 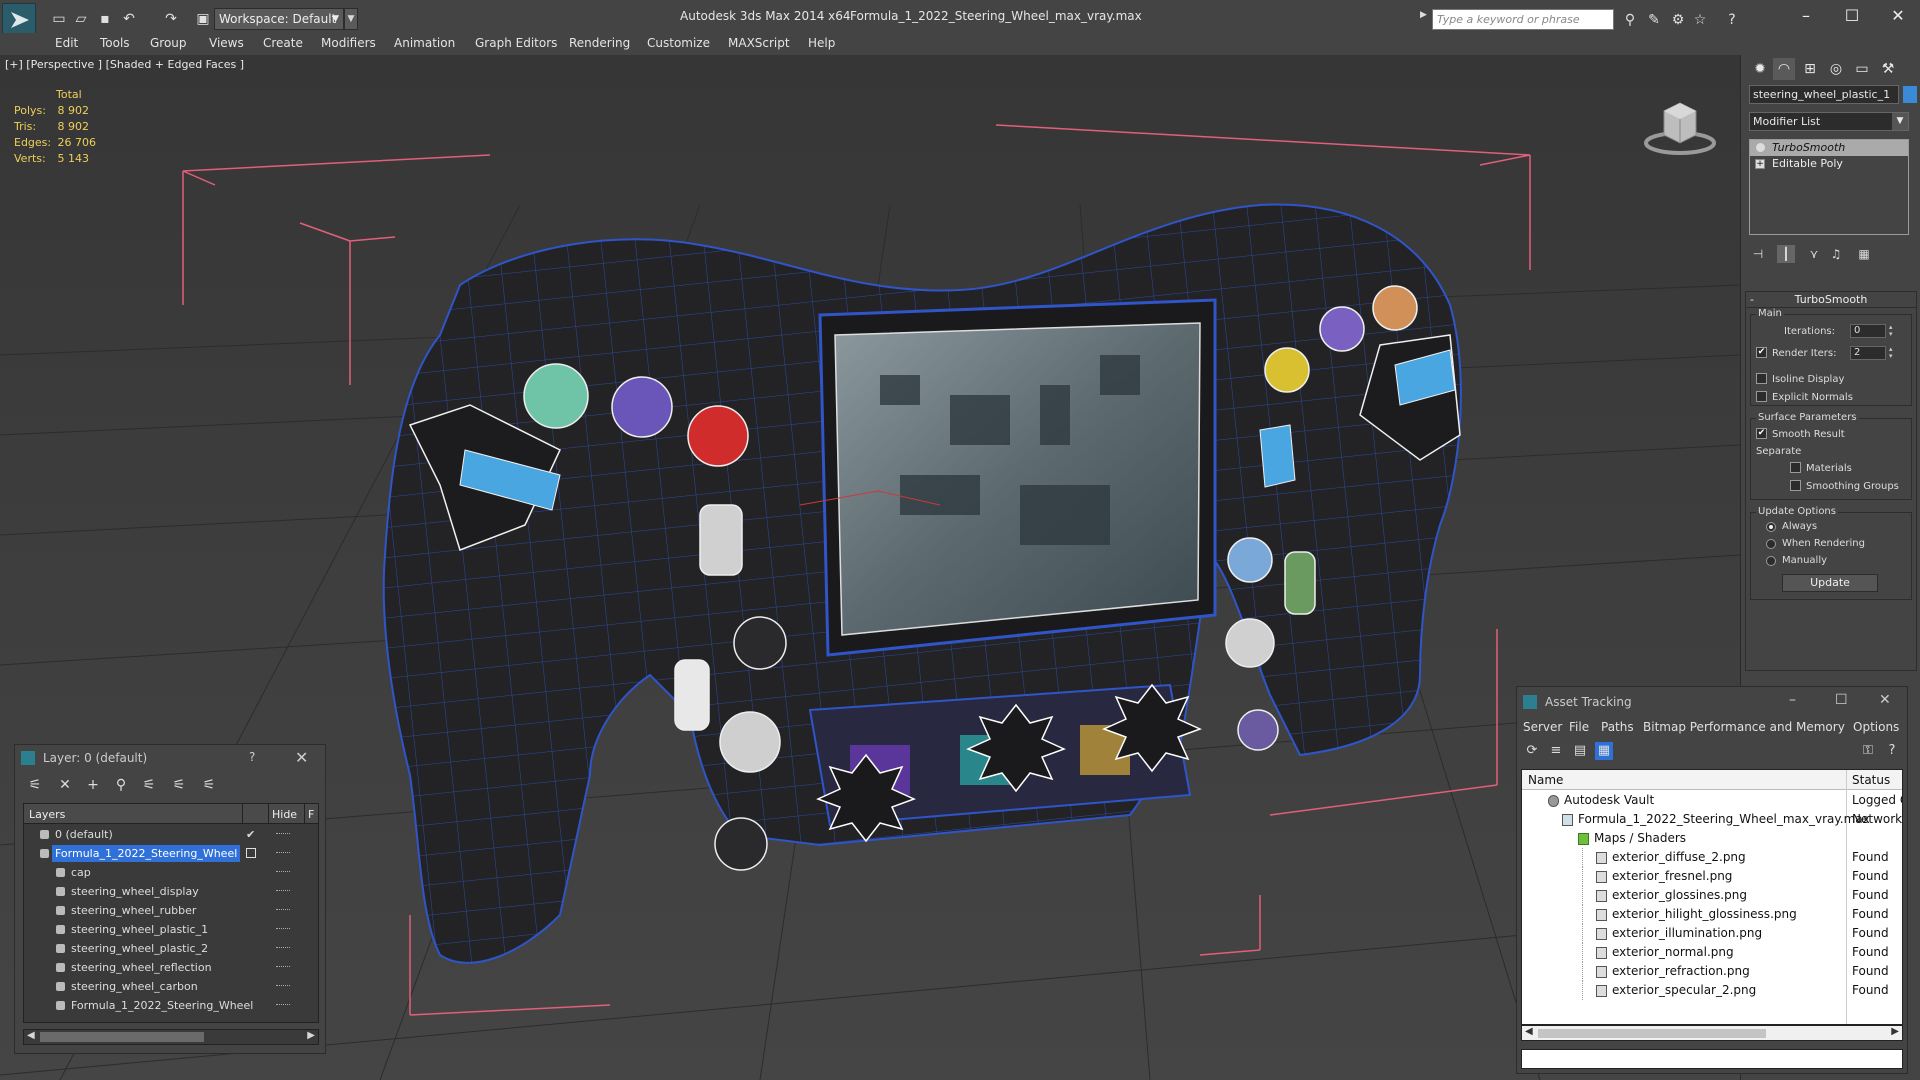 What do you see at coordinates (1824, 94) in the screenshot?
I see `object-name-field: steering_wheel_plastic_1` at bounding box center [1824, 94].